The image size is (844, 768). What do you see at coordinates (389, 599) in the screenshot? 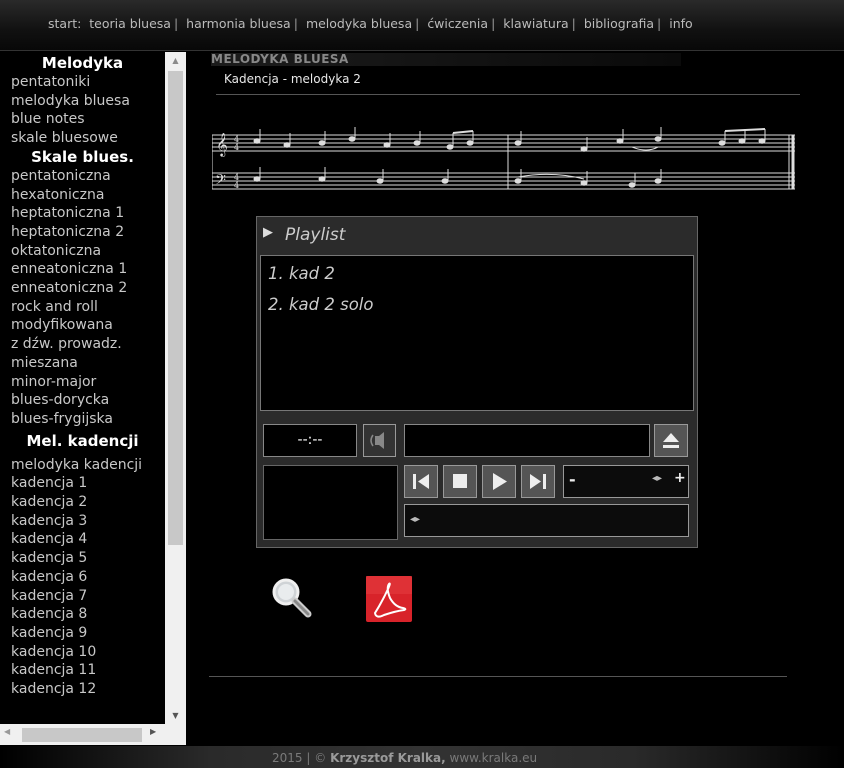
I see `pdf-icon` at bounding box center [389, 599].